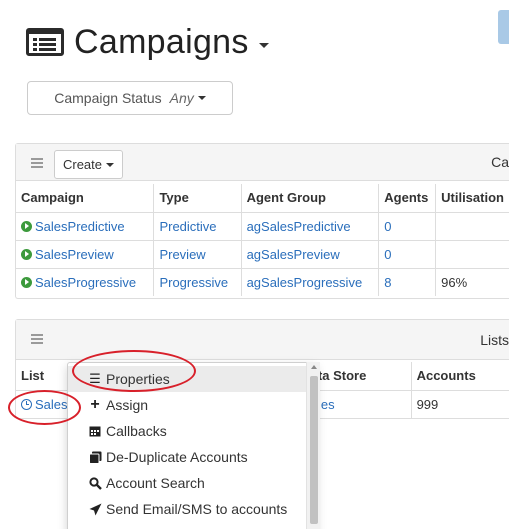  Describe the element at coordinates (177, 457) in the screenshot. I see `menu-item-label: De-Duplicate Accounts` at that location.